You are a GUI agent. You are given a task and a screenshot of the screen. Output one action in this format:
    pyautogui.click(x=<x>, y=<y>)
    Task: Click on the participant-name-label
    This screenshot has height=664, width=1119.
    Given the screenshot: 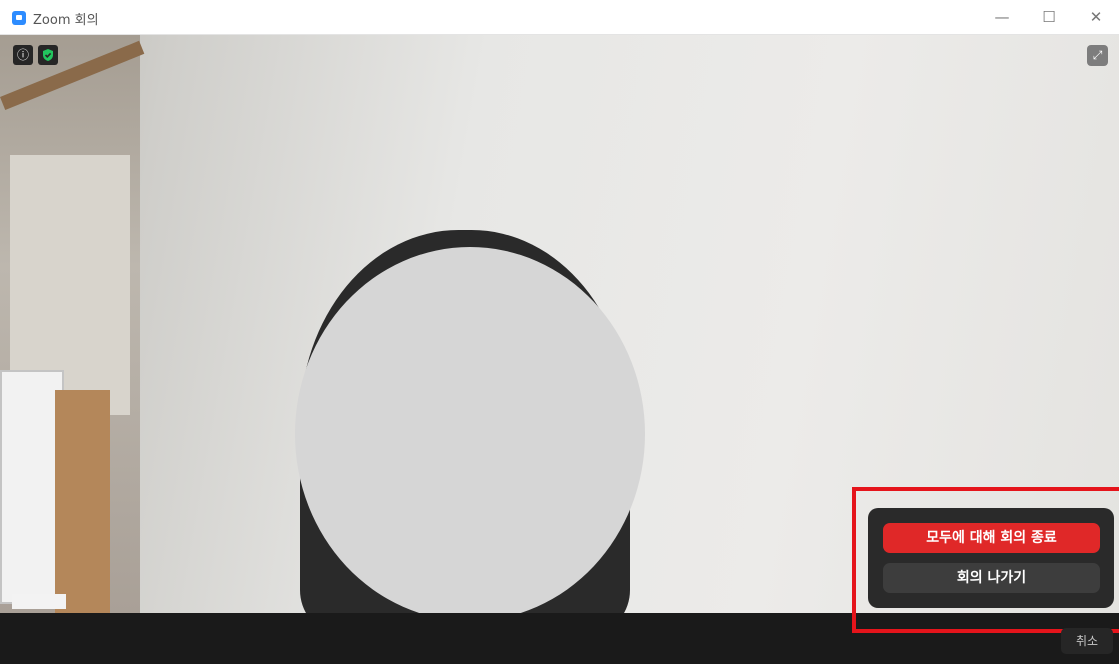 What is the action you would take?
    pyautogui.click(x=39, y=601)
    